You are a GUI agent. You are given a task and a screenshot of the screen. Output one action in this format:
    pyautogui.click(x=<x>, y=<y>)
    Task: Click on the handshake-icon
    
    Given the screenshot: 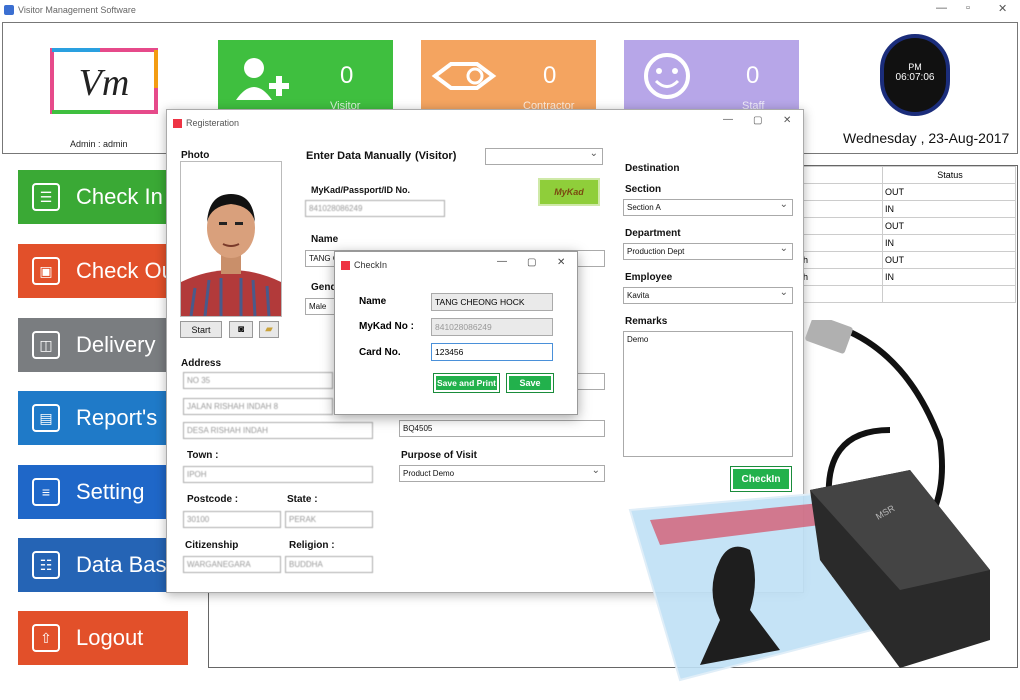 What is the action you would take?
    pyautogui.click(x=464, y=76)
    